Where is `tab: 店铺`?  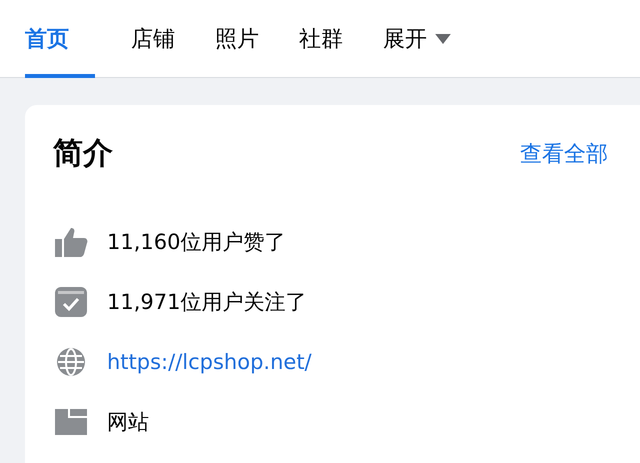 tab: 店铺 is located at coordinates (153, 39).